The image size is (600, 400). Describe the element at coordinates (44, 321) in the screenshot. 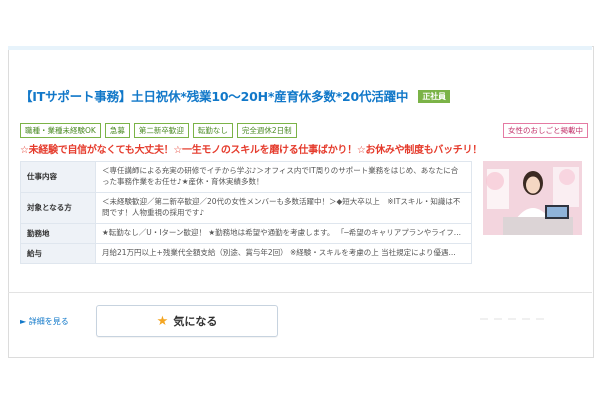

I see `detail-link: ► 詳細を見る` at that location.